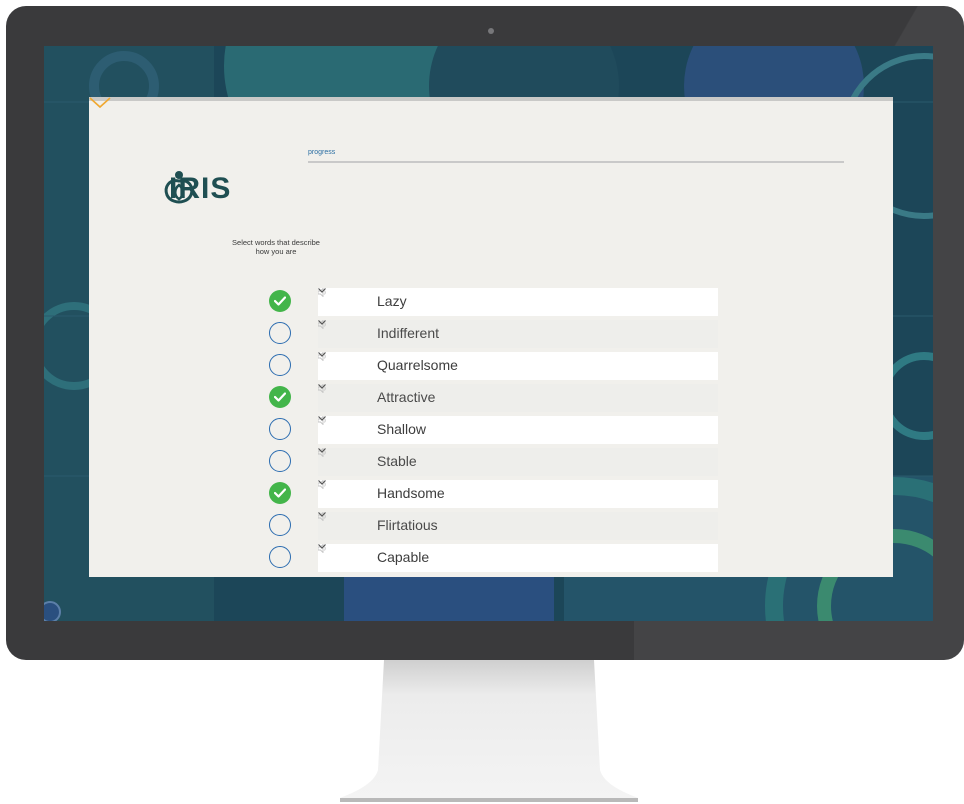 This screenshot has width=964, height=804. What do you see at coordinates (491, 99) in the screenshot?
I see `window-top-bar` at bounding box center [491, 99].